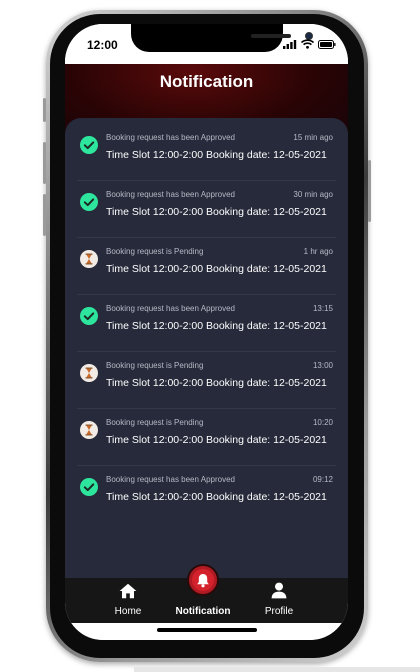  I want to click on status-bar: 12:00, so click(206, 44).